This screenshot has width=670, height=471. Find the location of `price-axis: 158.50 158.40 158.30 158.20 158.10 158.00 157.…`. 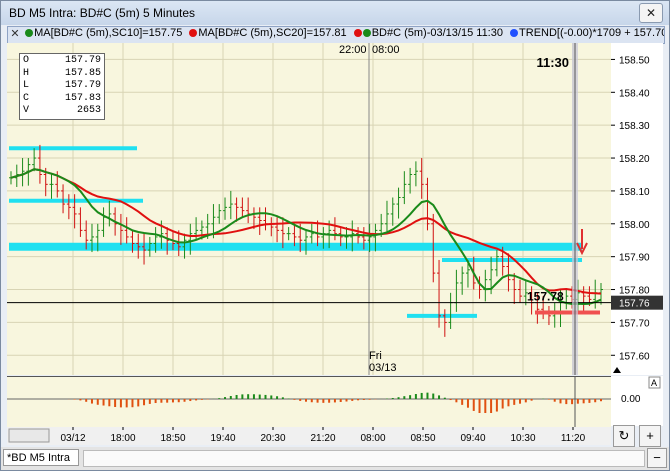

price-axis: 158.50 158.40 158.30 158.20 158.10 158.00 157.… is located at coordinates (637, 209).